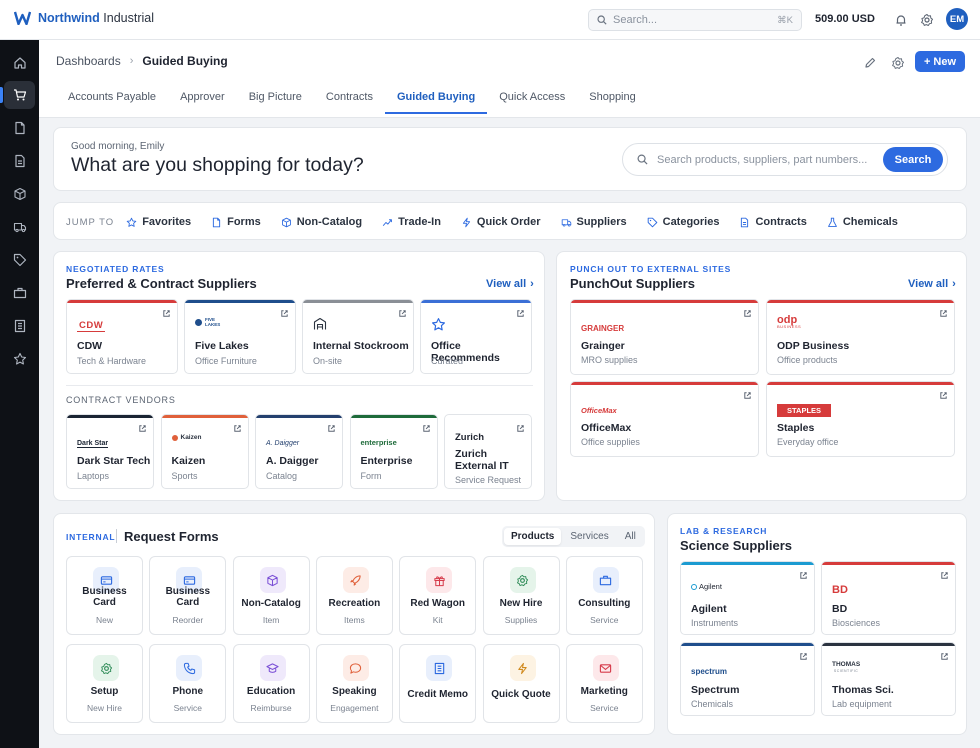 The image size is (980, 748). I want to click on supplier-tile-zurich-external-it: Zurich Zurich External IT Service Request, so click(488, 451).